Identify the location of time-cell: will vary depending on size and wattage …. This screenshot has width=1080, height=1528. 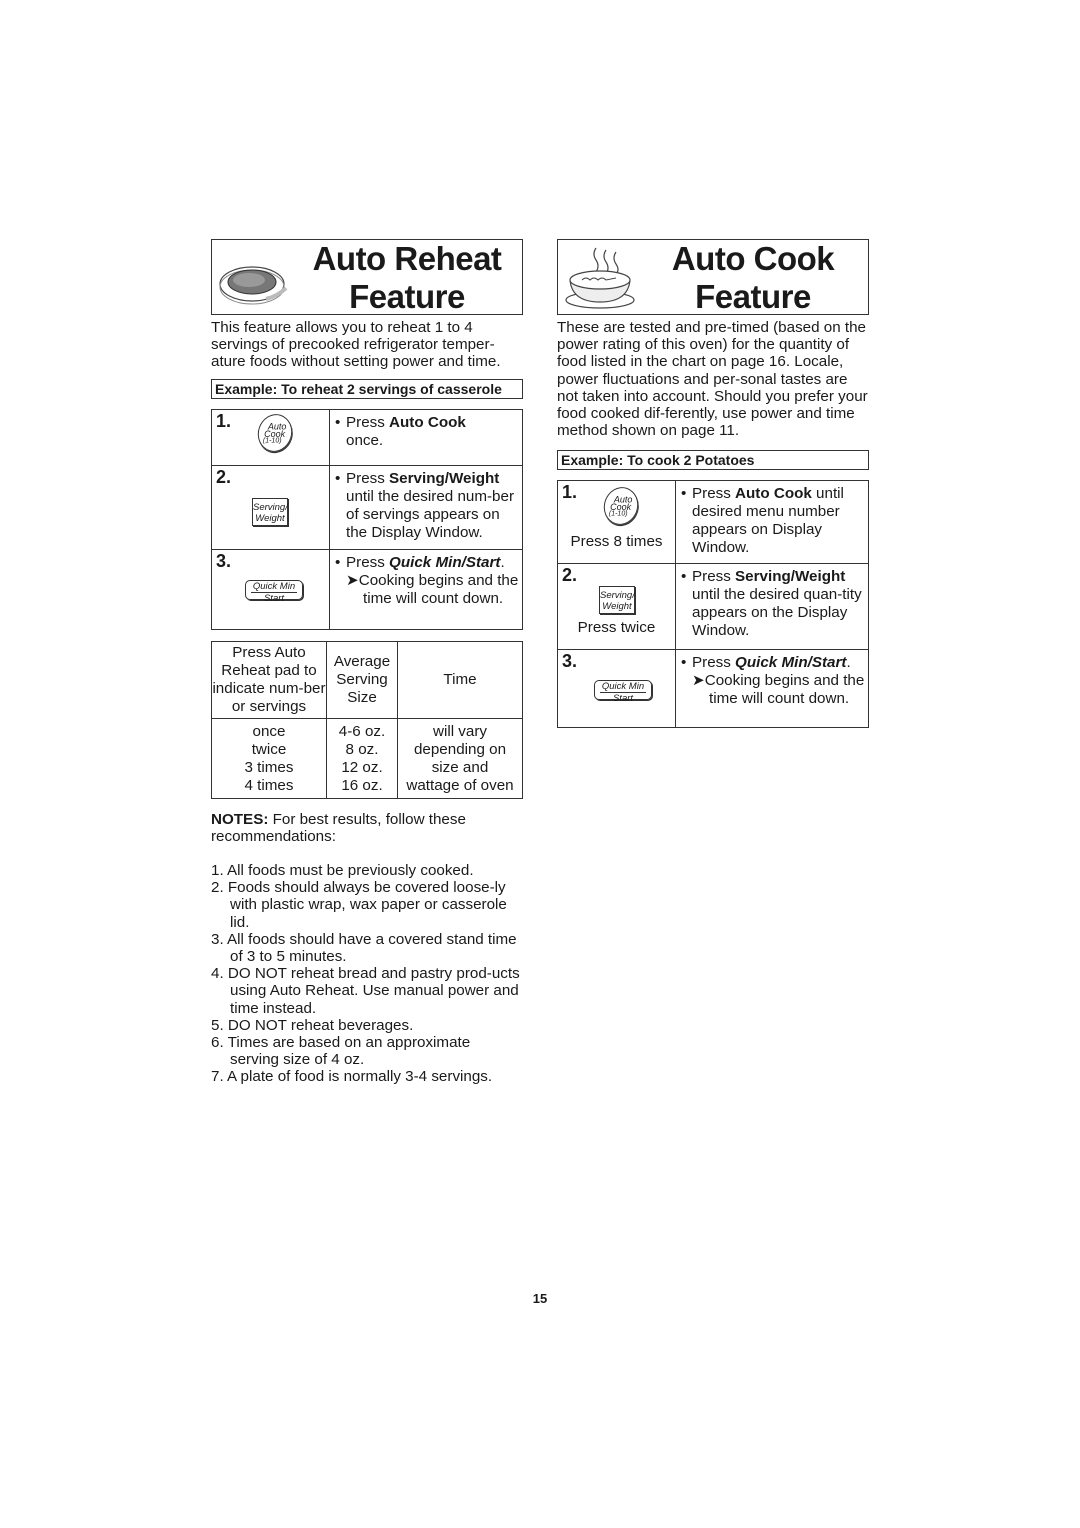
(460, 758).